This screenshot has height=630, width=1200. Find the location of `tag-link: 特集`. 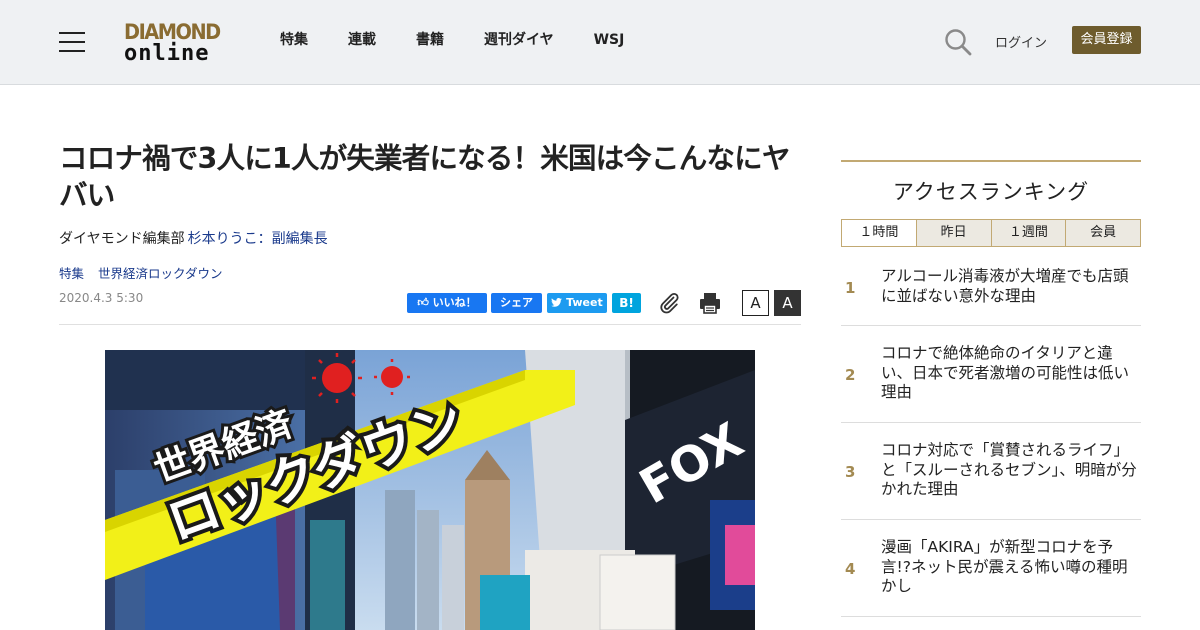

tag-link: 特集 is located at coordinates (71, 272).